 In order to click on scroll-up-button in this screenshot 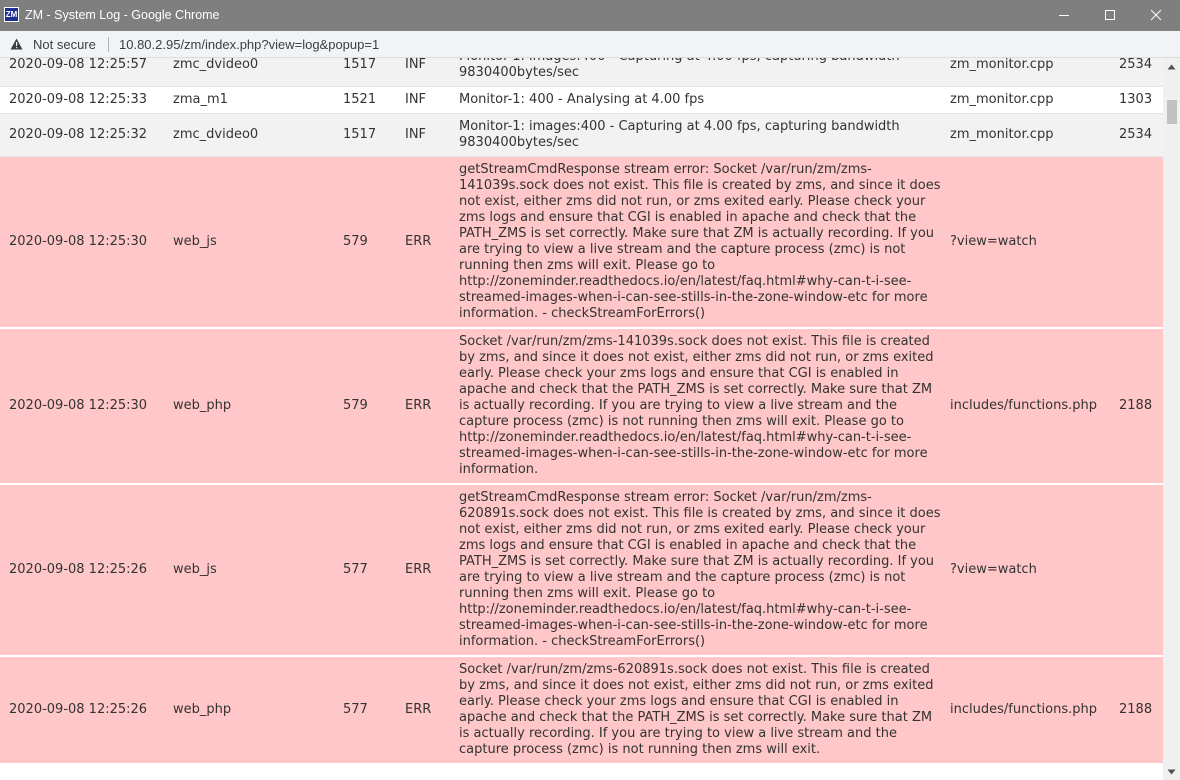, I will do `click(1171, 66)`.